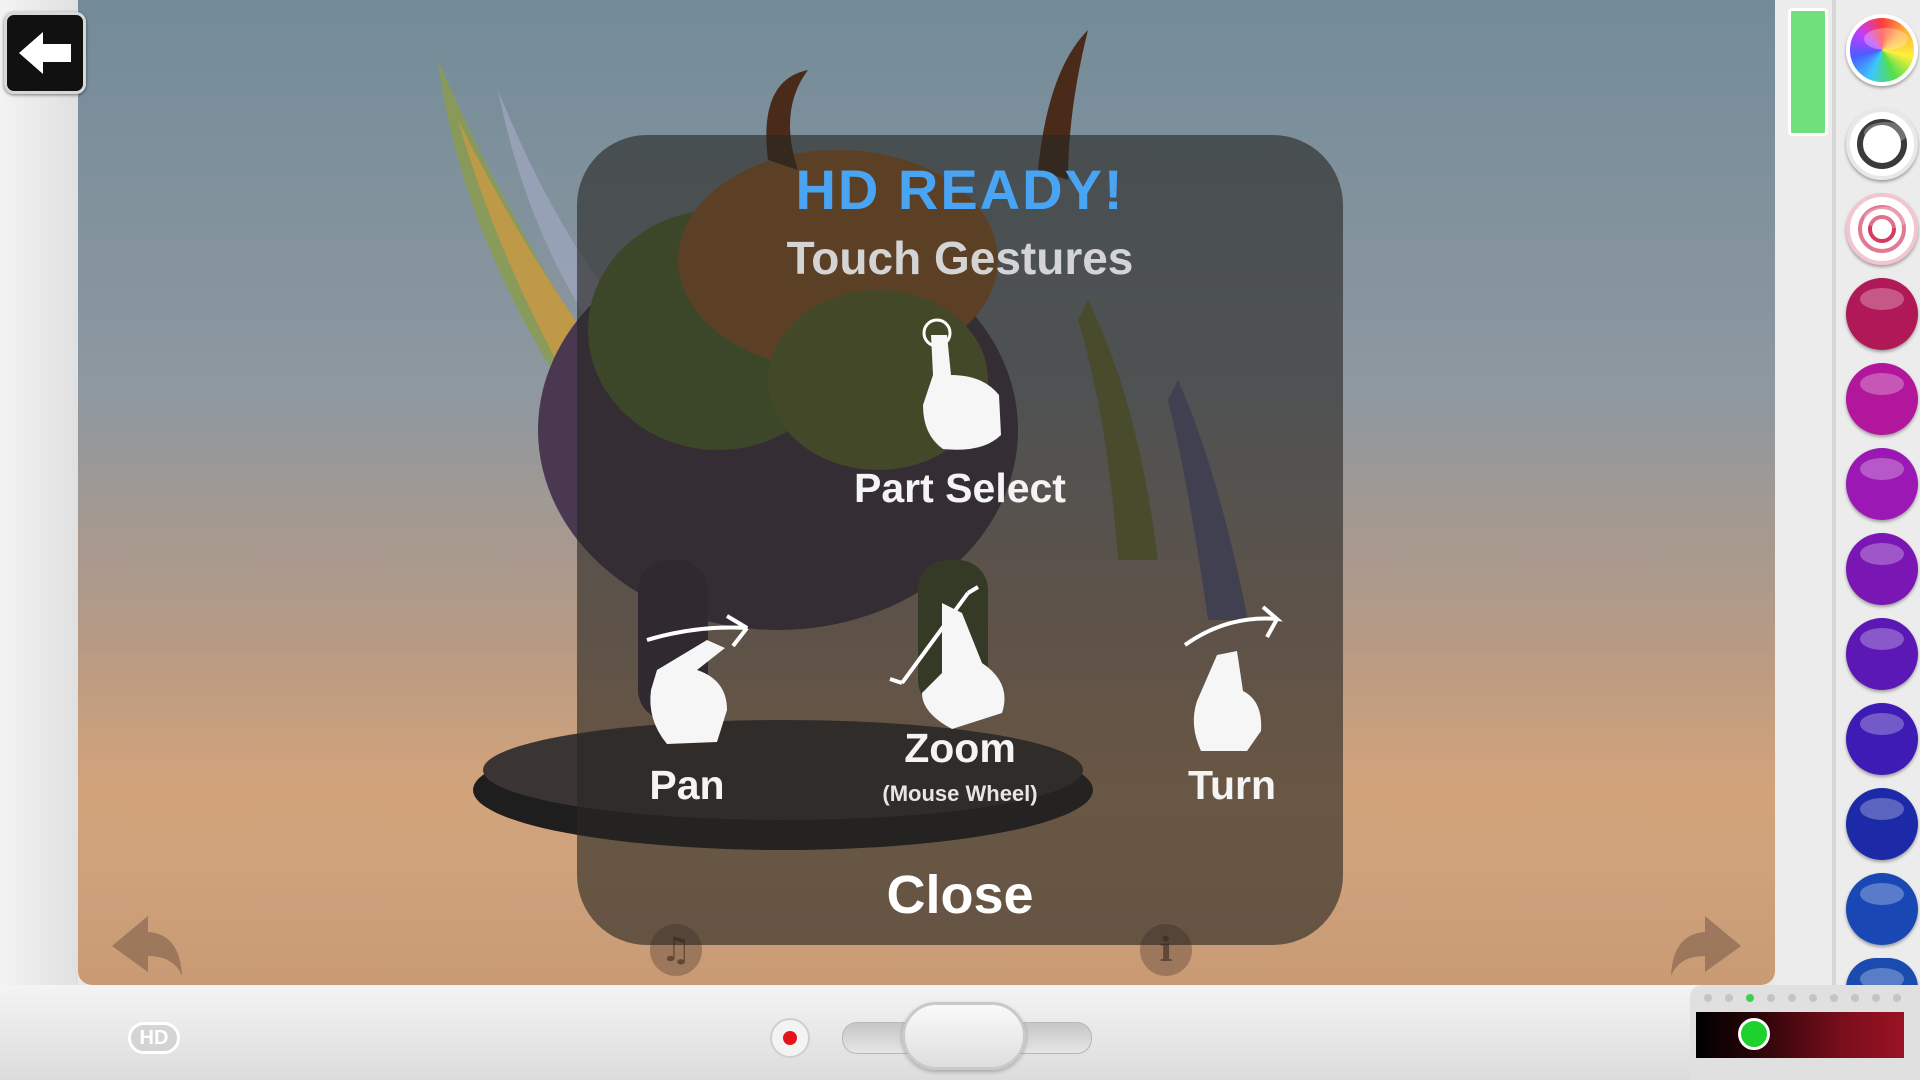 The image size is (1920, 1080). What do you see at coordinates (1882, 654) in the screenshot?
I see `indigo-swatch` at bounding box center [1882, 654].